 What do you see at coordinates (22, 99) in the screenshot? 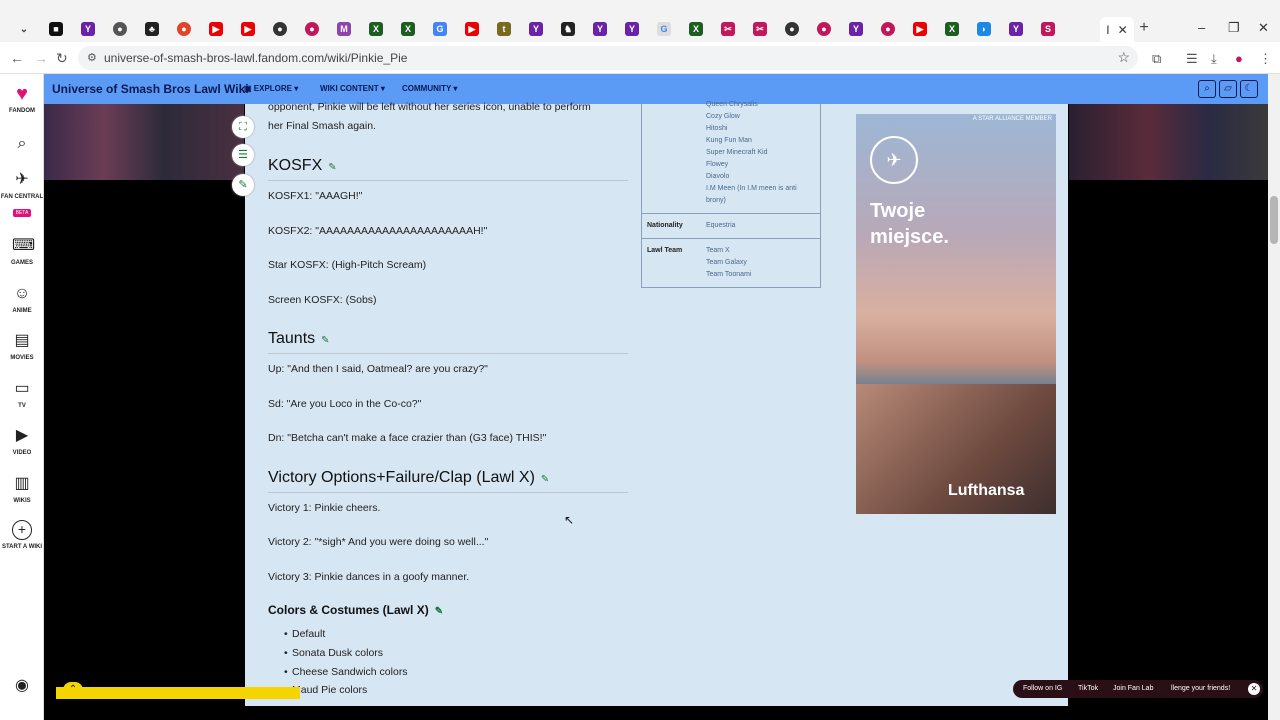
I see `fandom-logo: ♥ FANDOM` at bounding box center [22, 99].